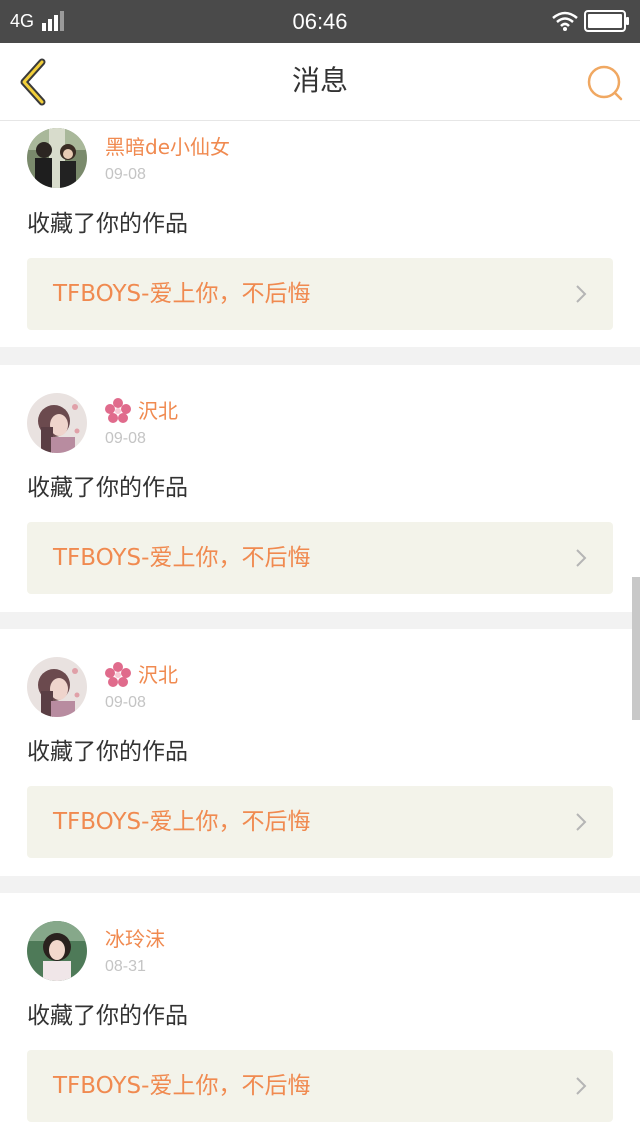  What do you see at coordinates (135, 939) in the screenshot?
I see `username: 冰玲沫` at bounding box center [135, 939].